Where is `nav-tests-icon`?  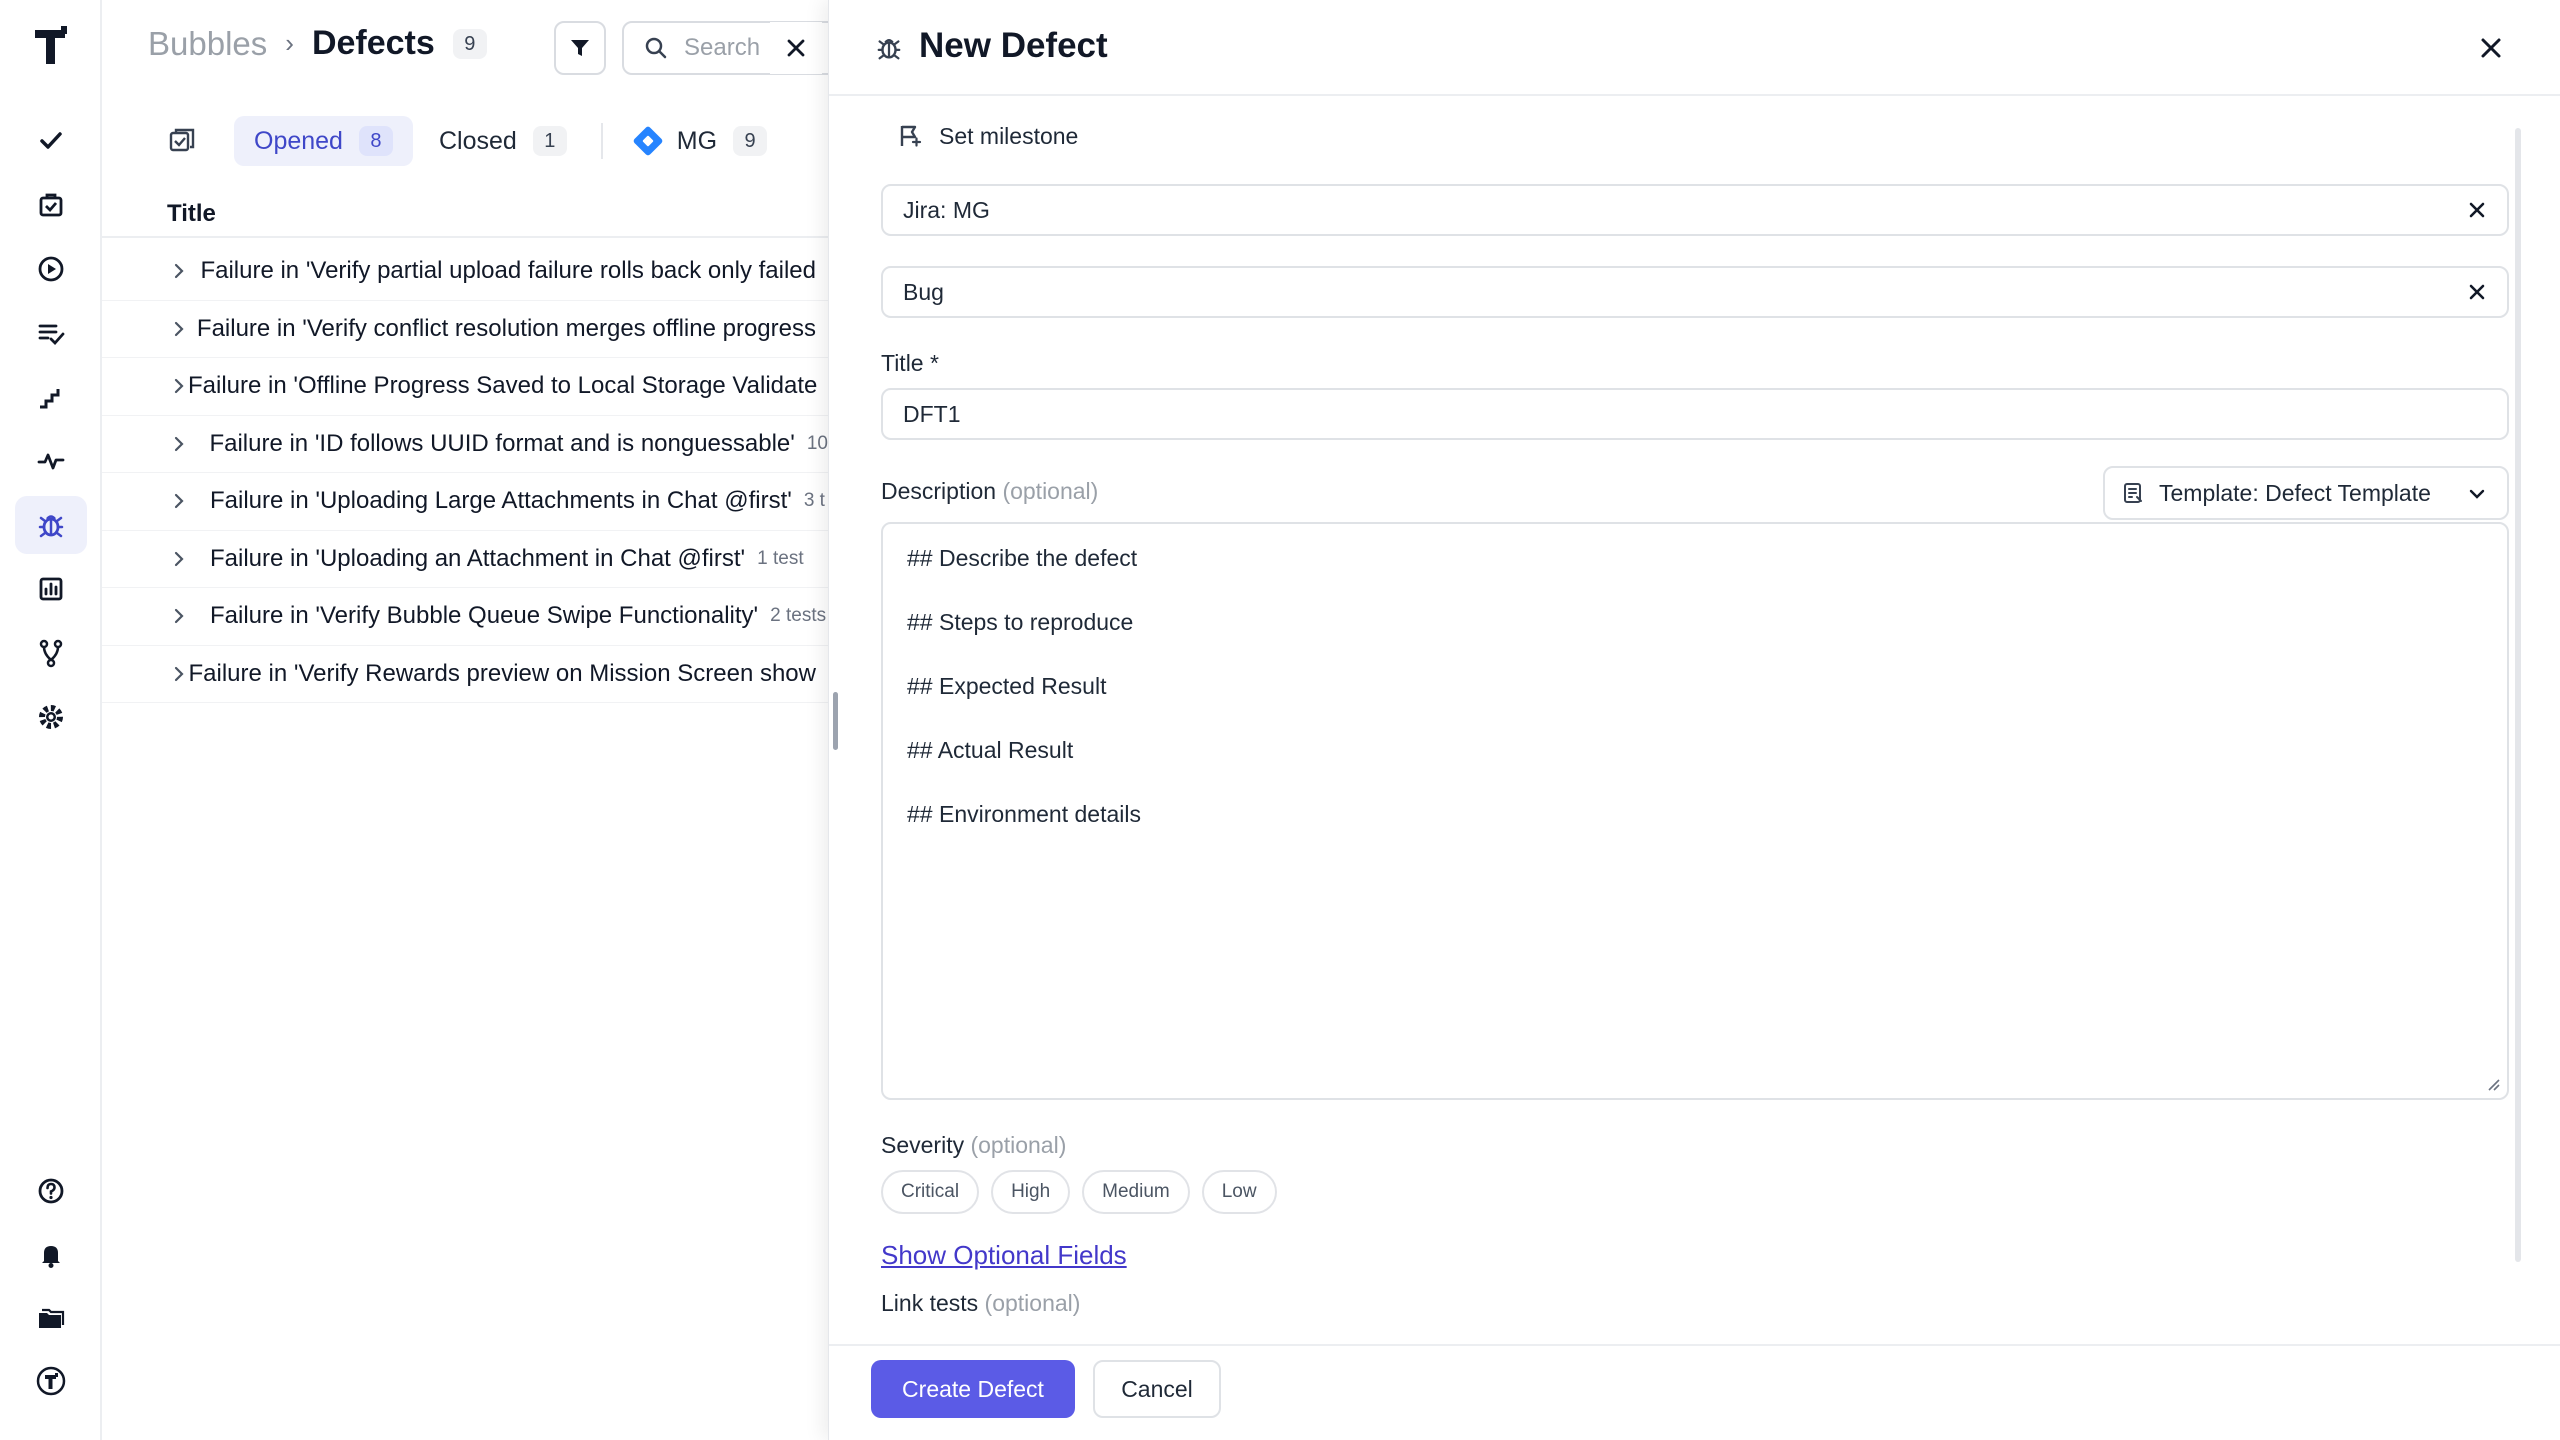 nav-tests-icon is located at coordinates (51, 141).